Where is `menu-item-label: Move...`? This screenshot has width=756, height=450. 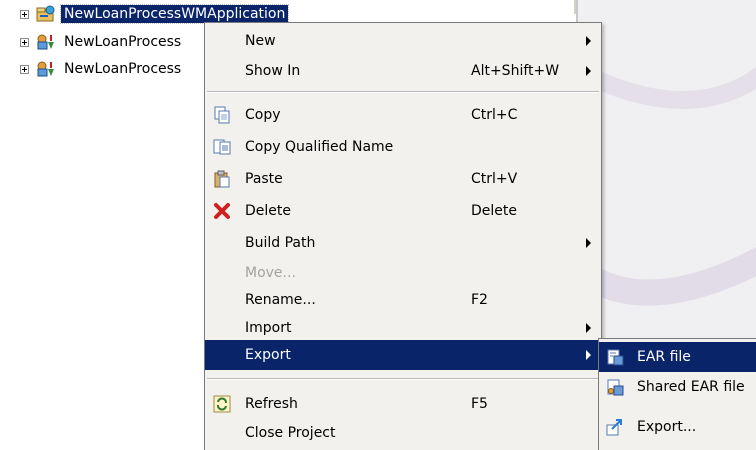
menu-item-label: Move... is located at coordinates (270, 273).